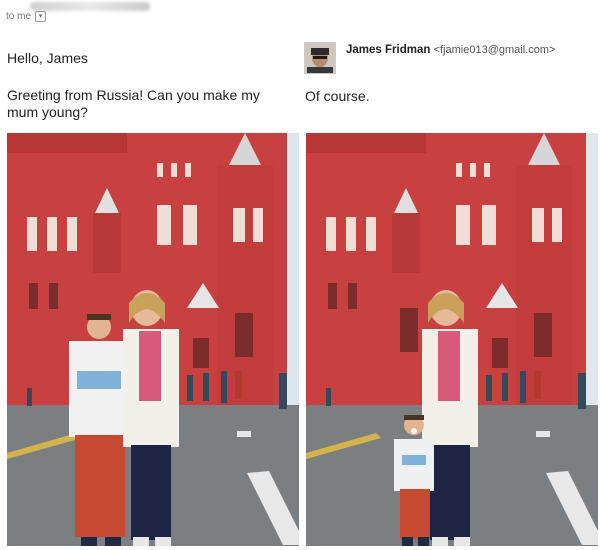 This screenshot has width=600, height=550. What do you see at coordinates (388, 50) in the screenshot?
I see `sender-name: James Fridman` at bounding box center [388, 50].